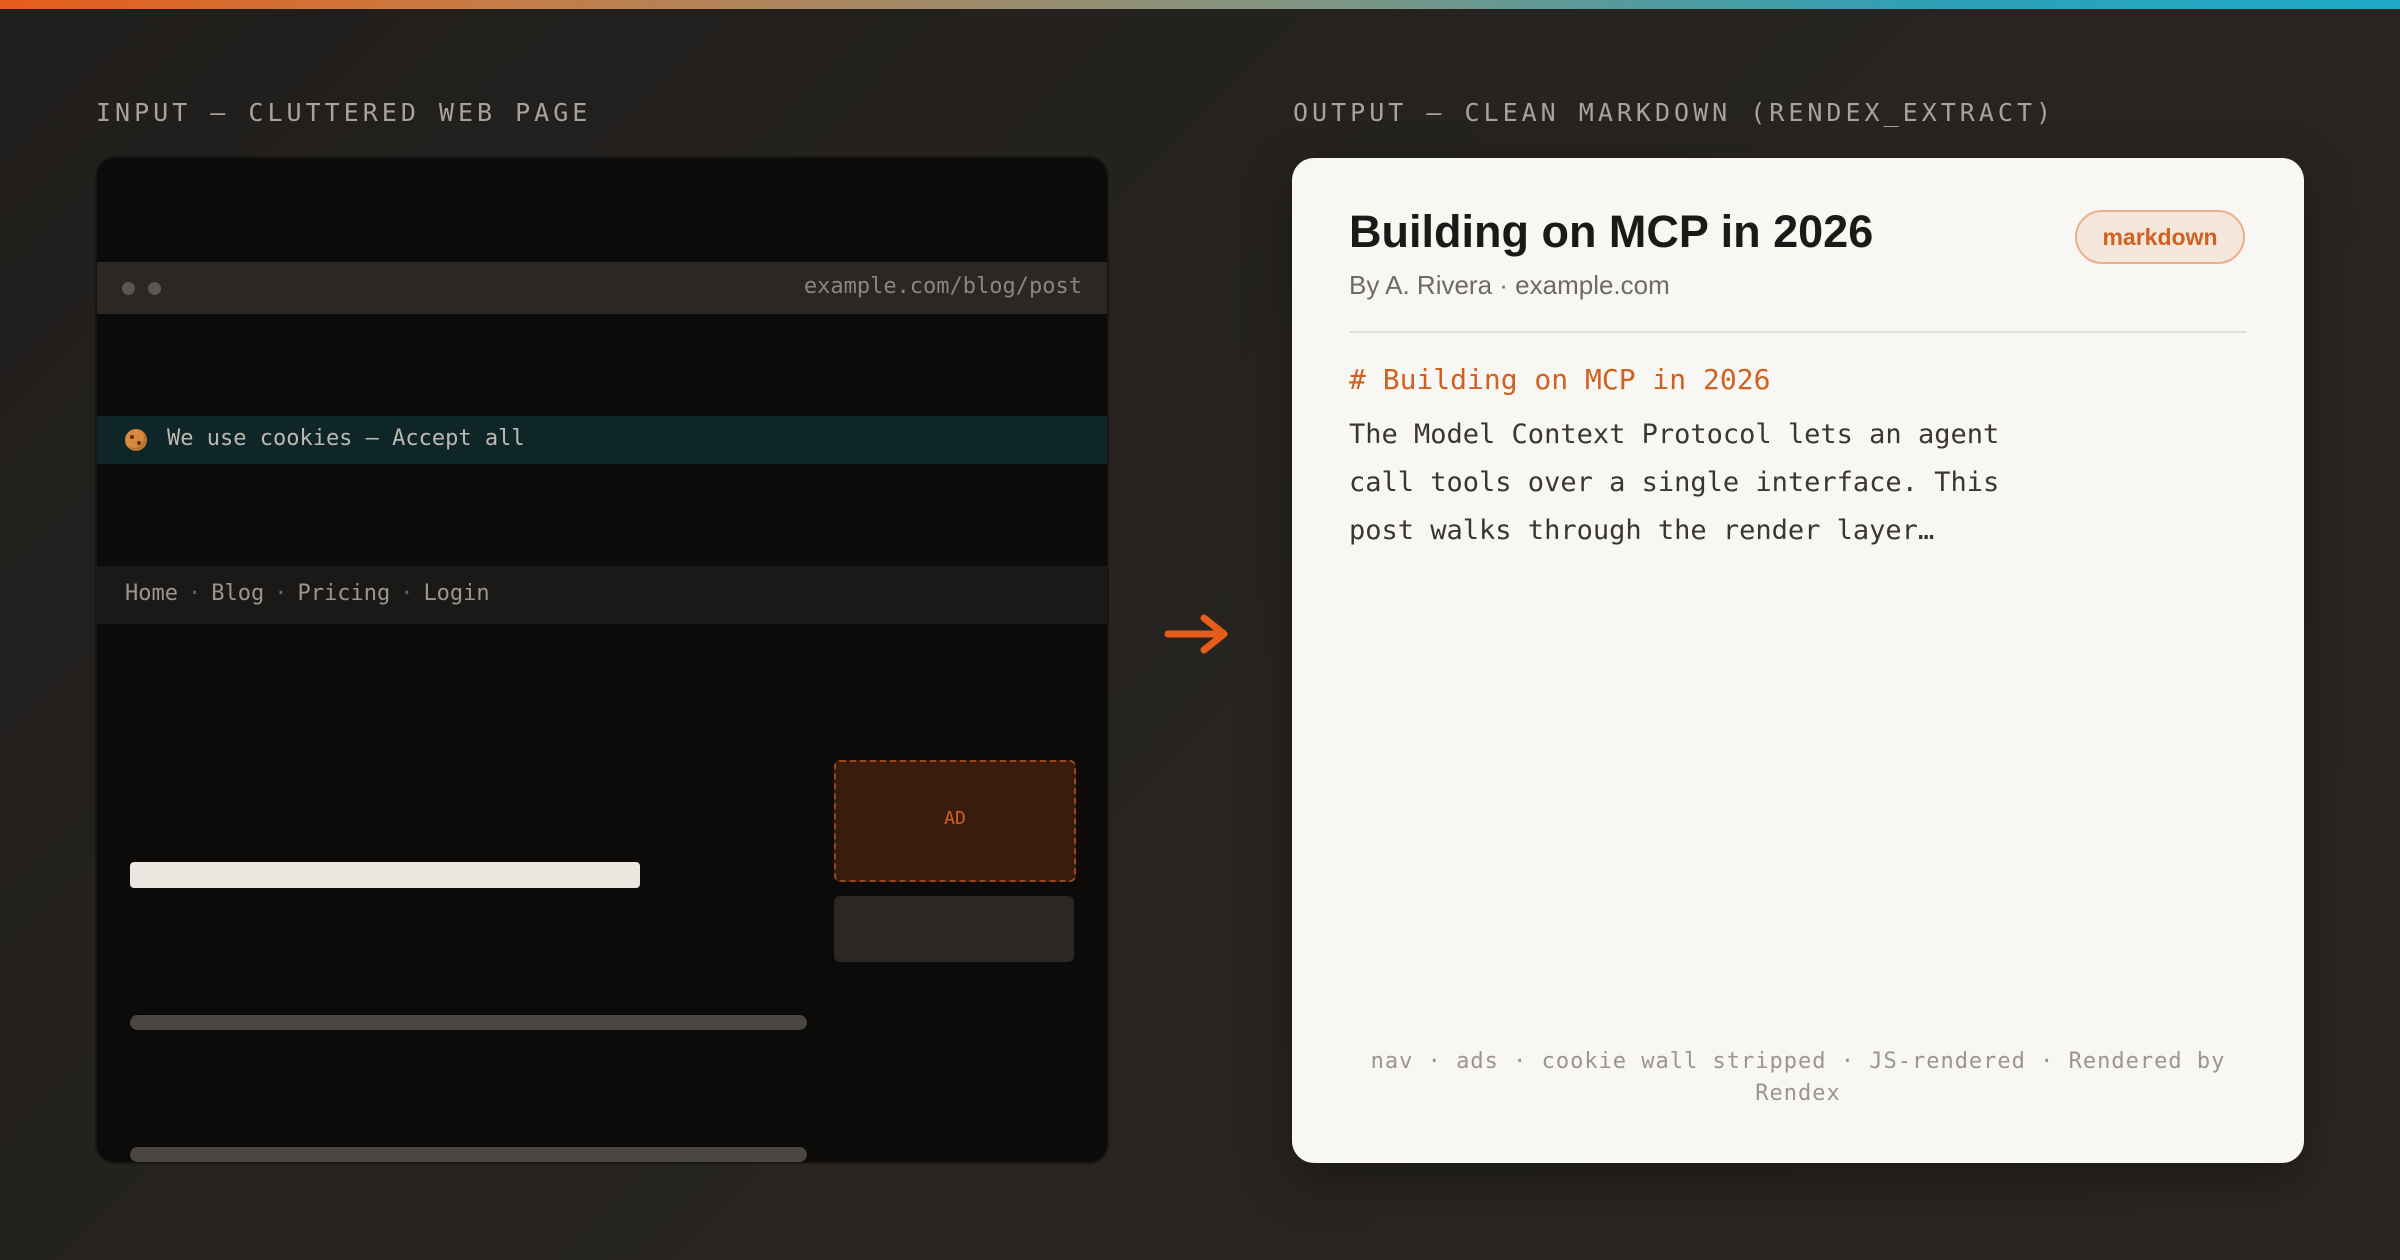 The image size is (2400, 1260). Describe the element at coordinates (151, 593) in the screenshot. I see `nav-link-home: Home` at that location.